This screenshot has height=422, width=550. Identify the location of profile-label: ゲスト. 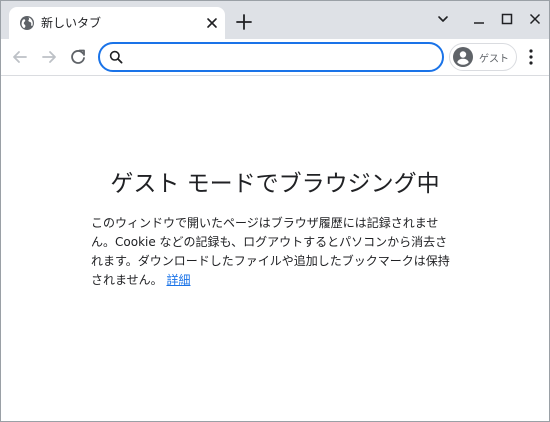
(494, 59).